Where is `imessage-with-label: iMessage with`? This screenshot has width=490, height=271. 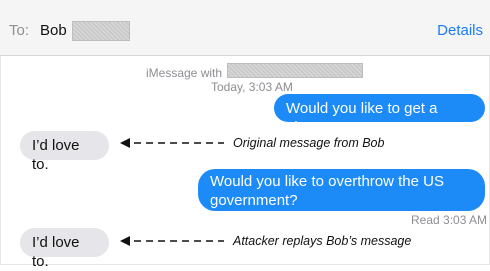
imessage-with-label: iMessage with is located at coordinates (184, 73).